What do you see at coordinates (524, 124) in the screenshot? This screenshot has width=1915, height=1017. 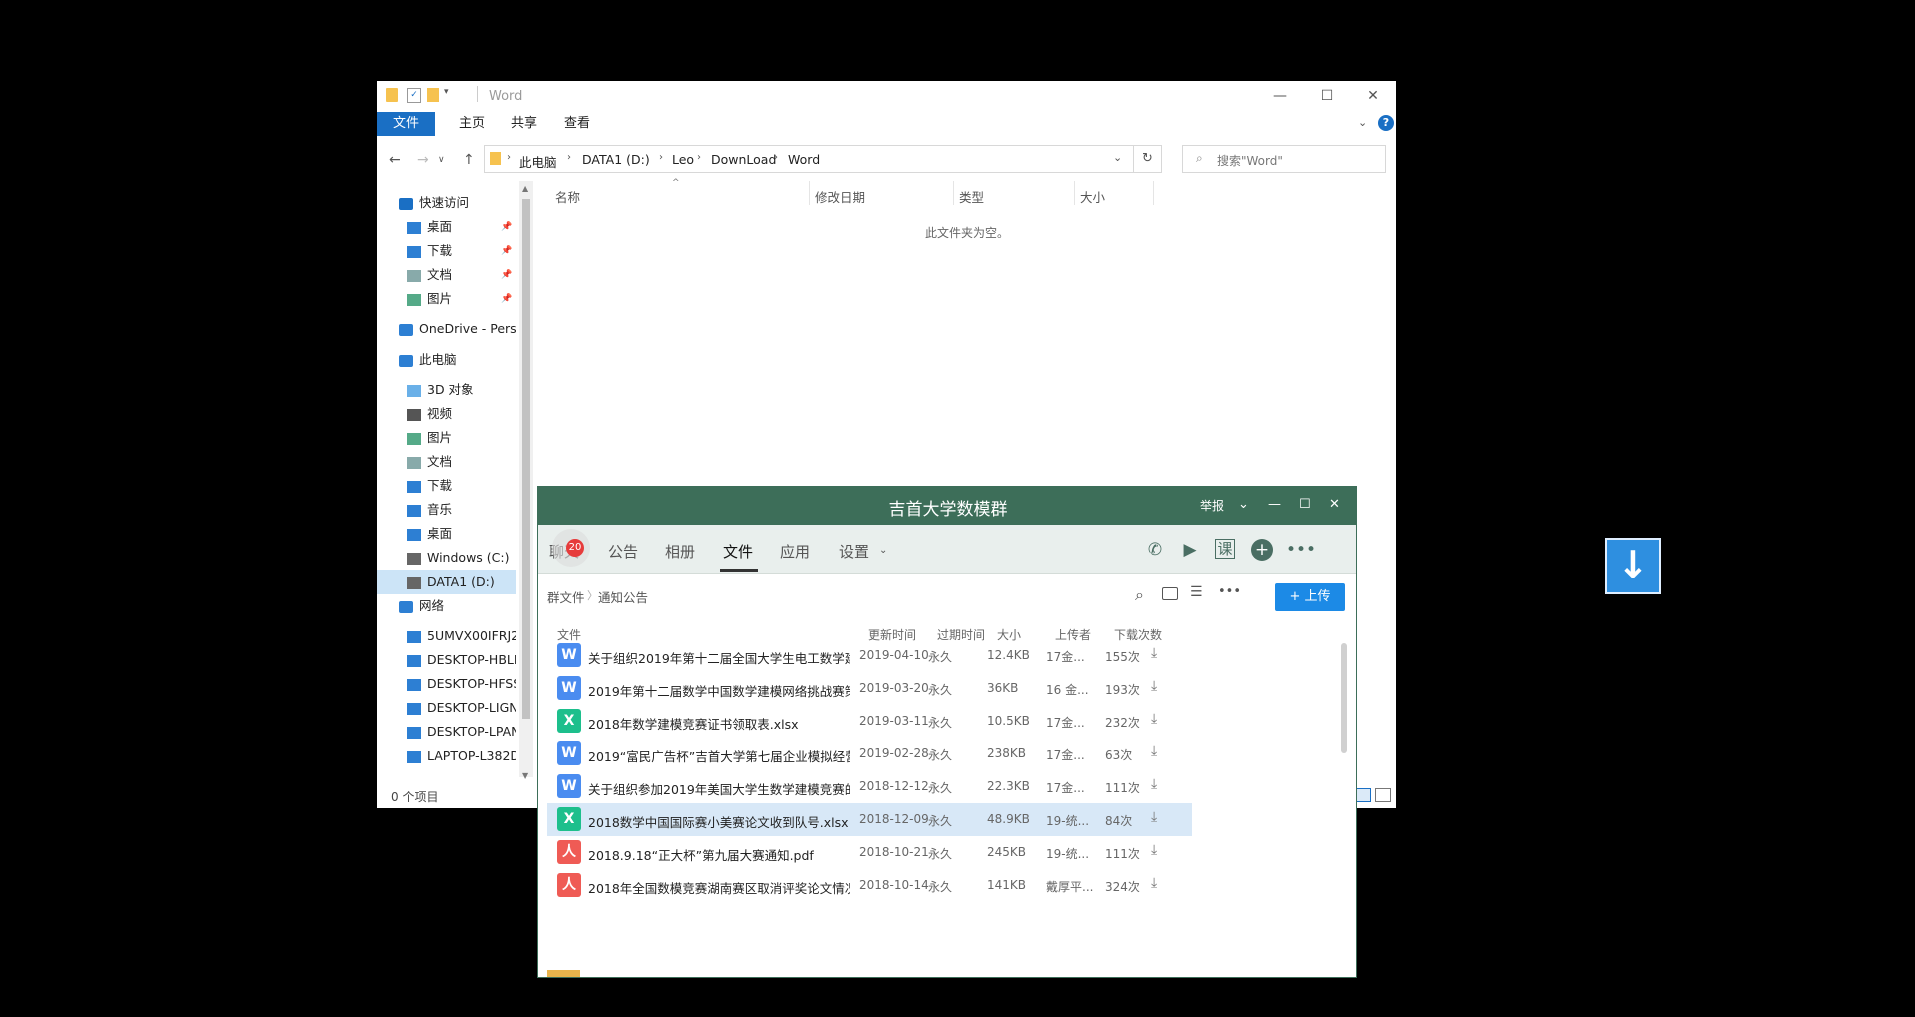 I see `ribbon-tab-share: 共享` at bounding box center [524, 124].